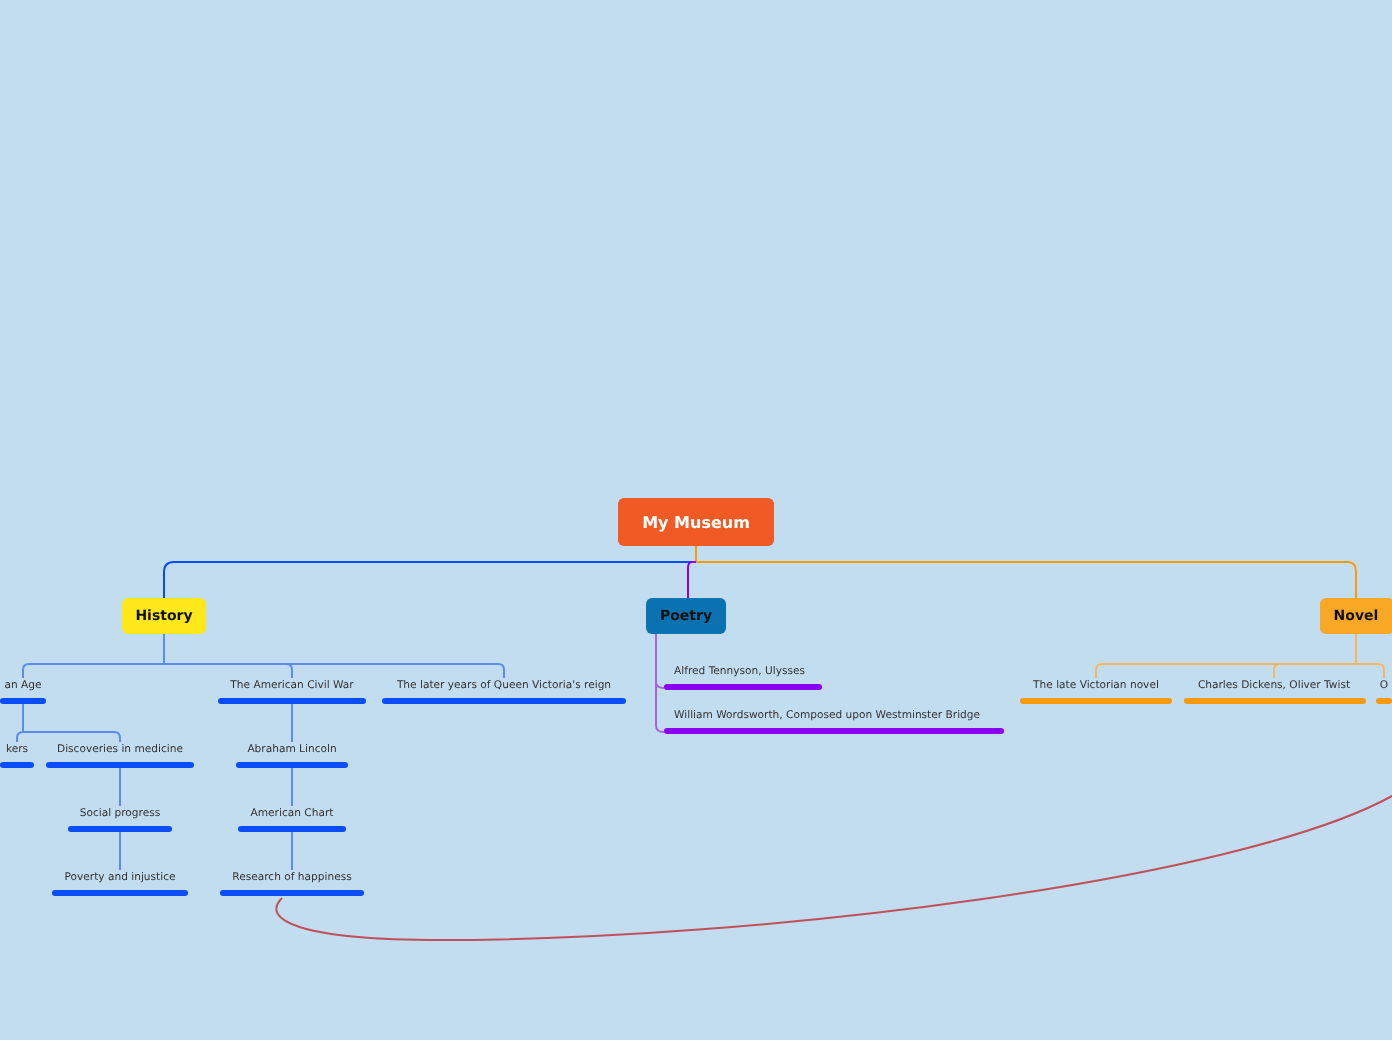 The width and height of the screenshot is (1392, 1040). Describe the element at coordinates (696, 522) in the screenshot. I see `central-topic: My Museum` at that location.